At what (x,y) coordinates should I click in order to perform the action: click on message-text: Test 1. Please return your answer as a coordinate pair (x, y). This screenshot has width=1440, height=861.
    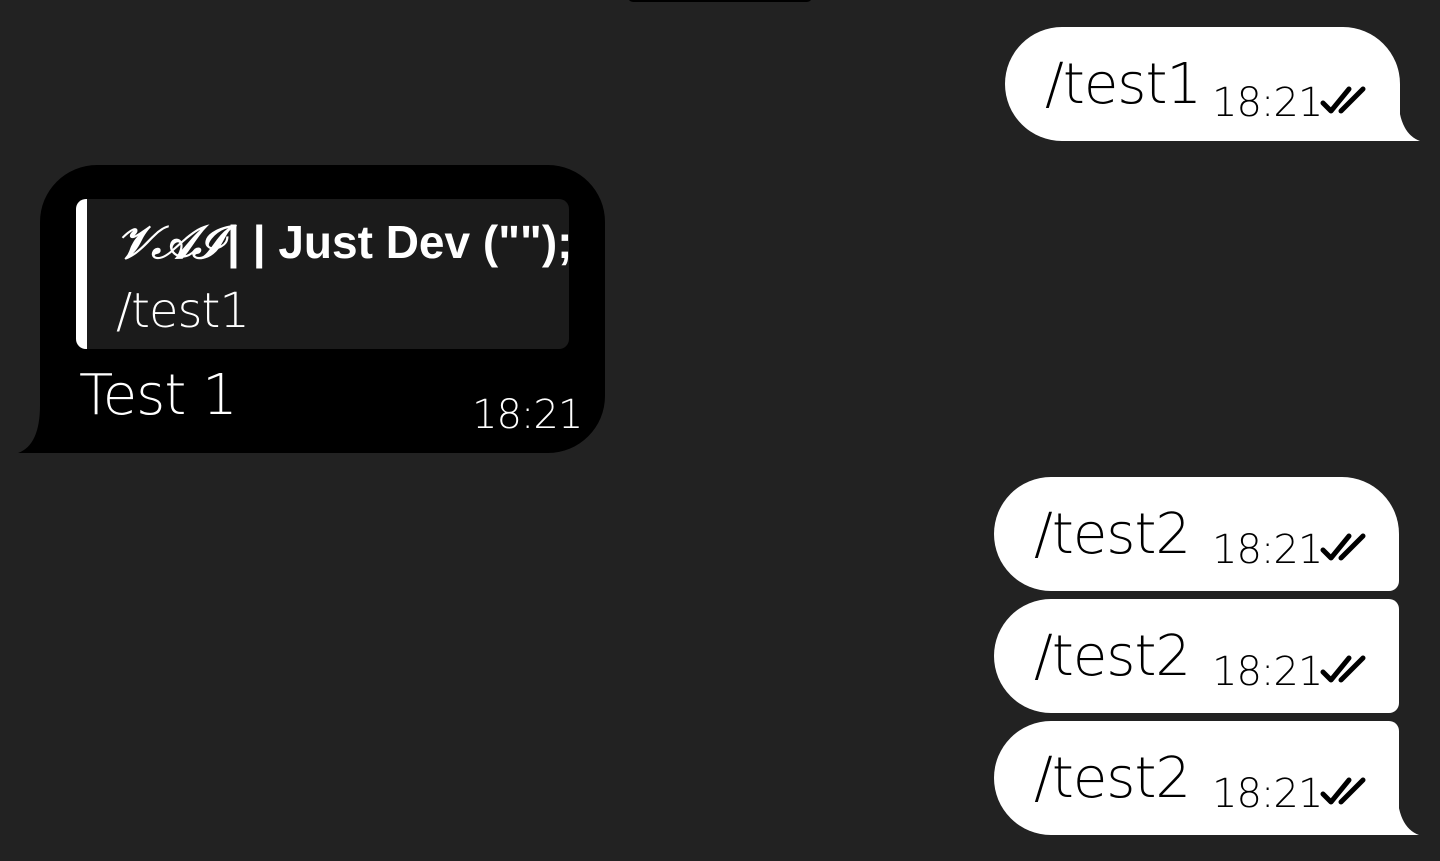
    Looking at the image, I should click on (158, 395).